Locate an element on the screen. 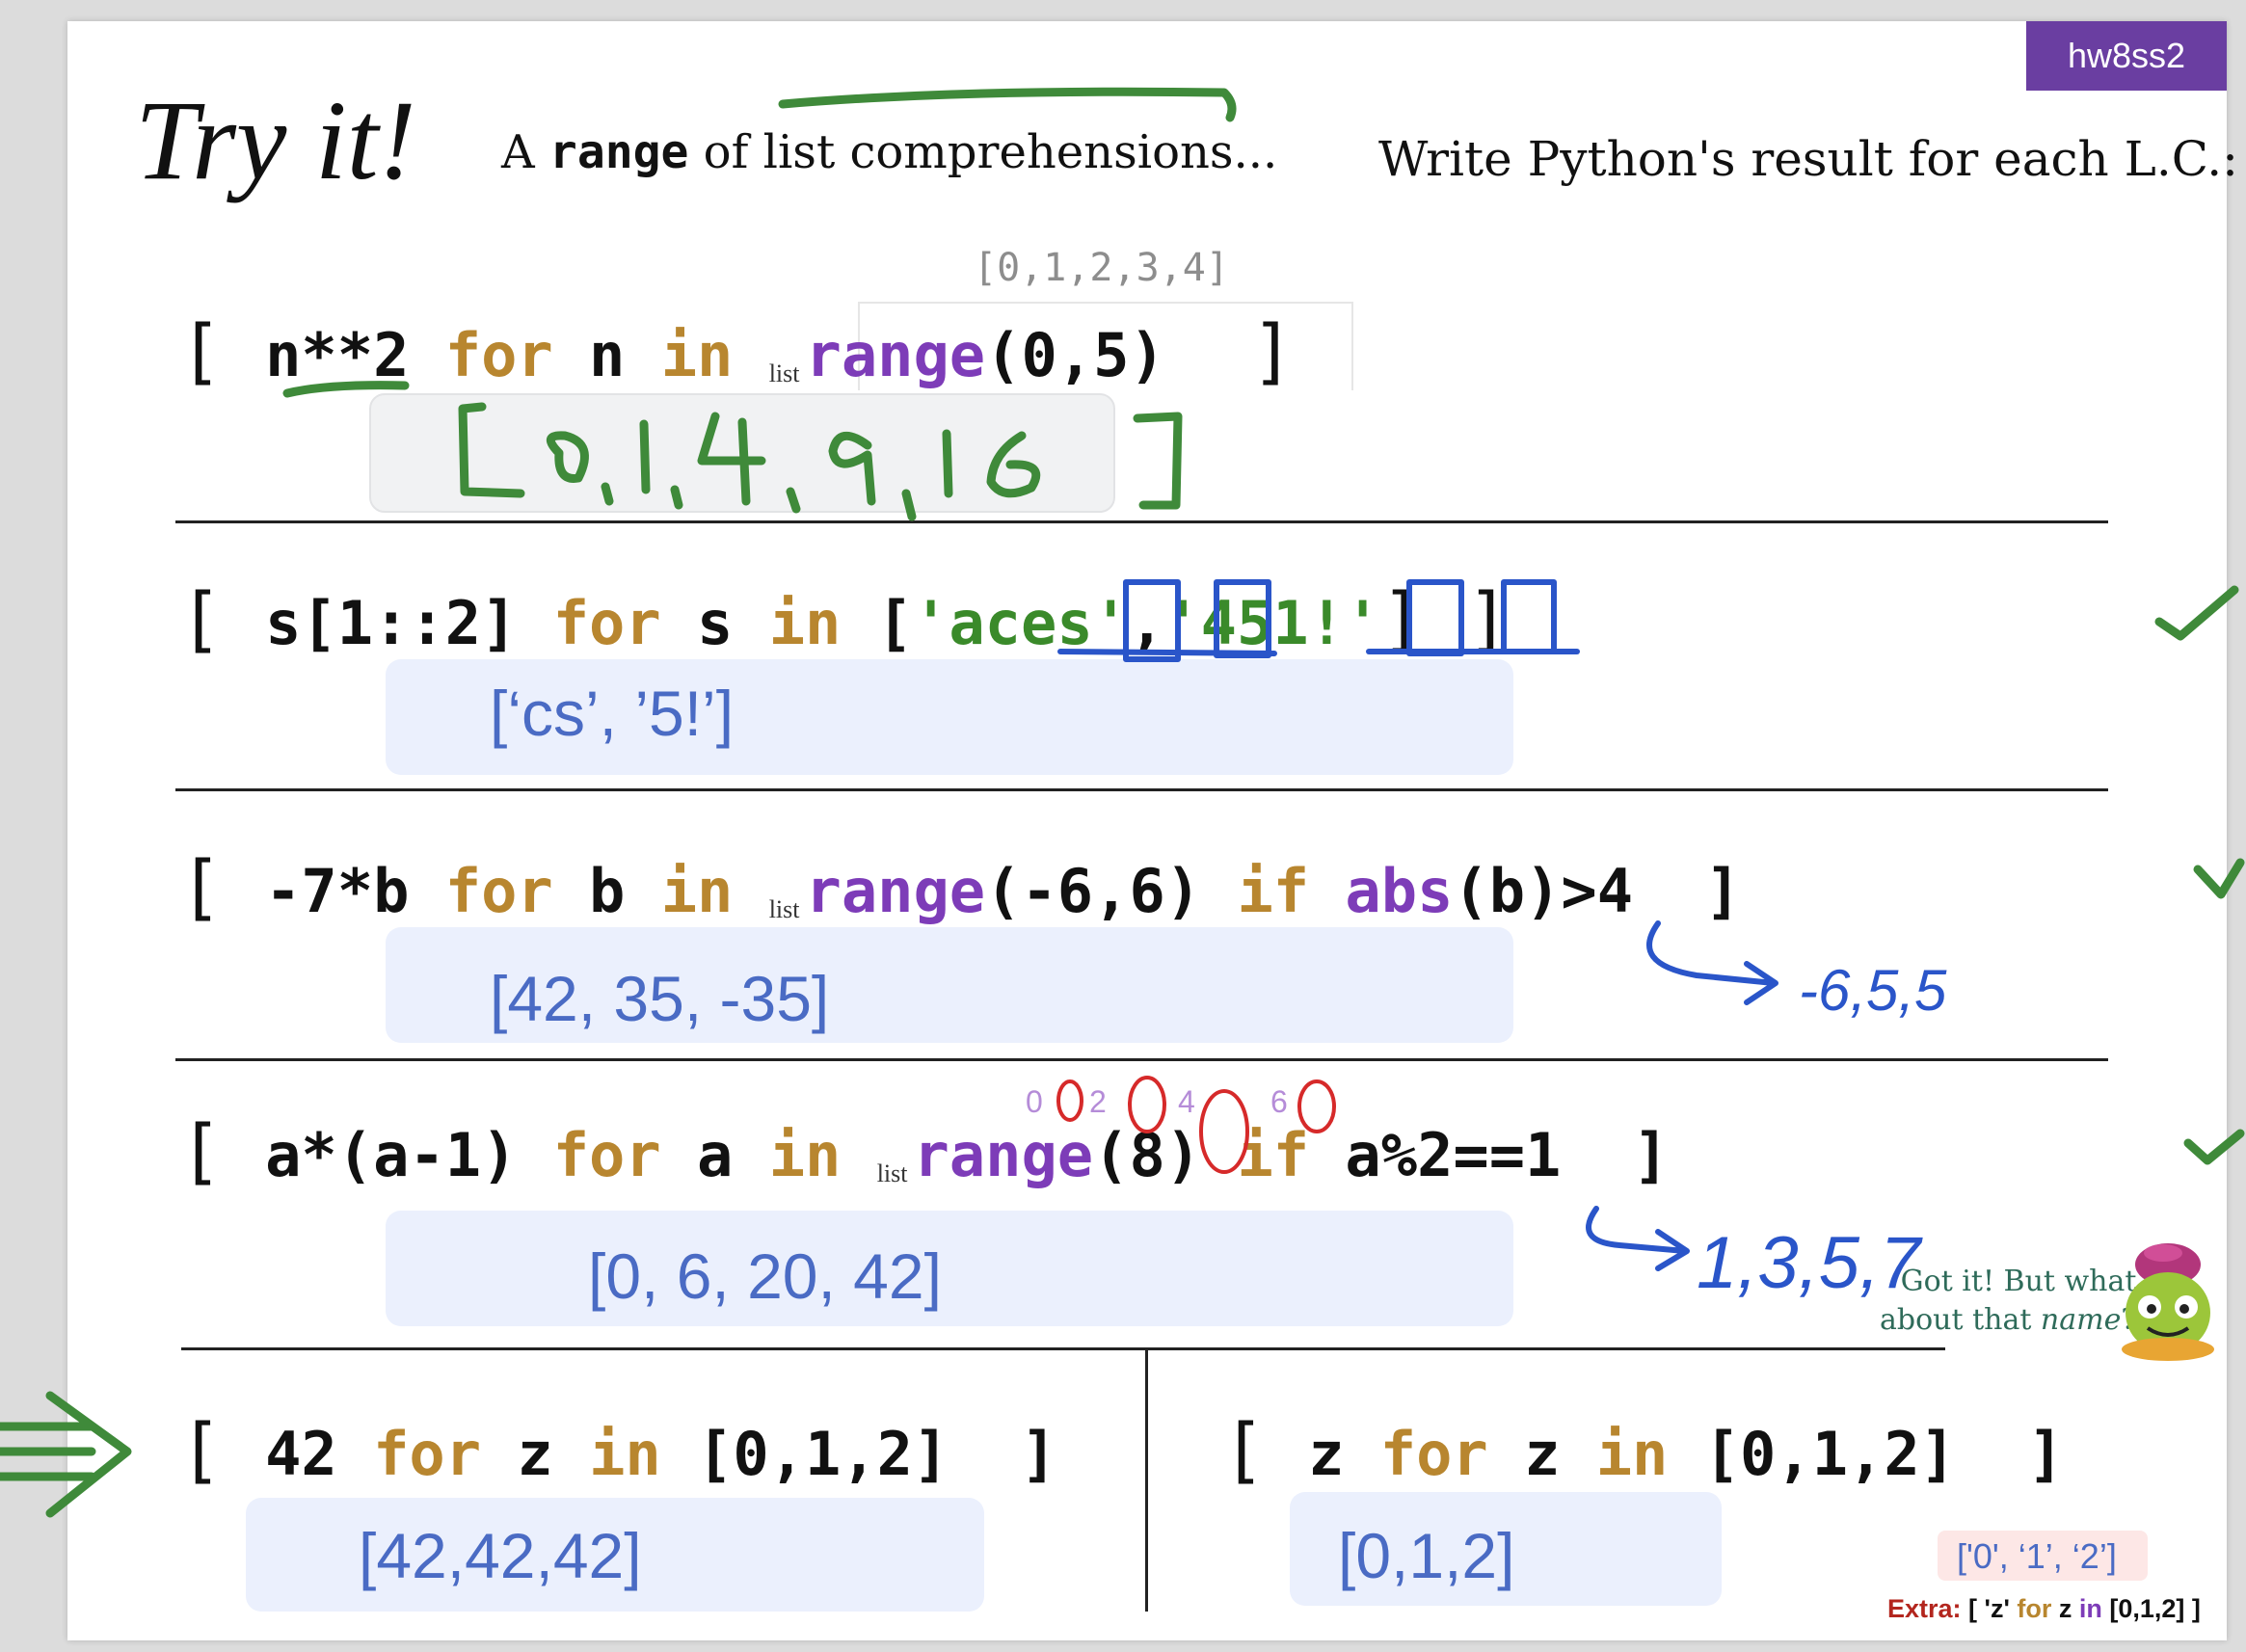 The height and width of the screenshot is (1652, 2246). subtitle-keyword: range is located at coordinates (618, 152).